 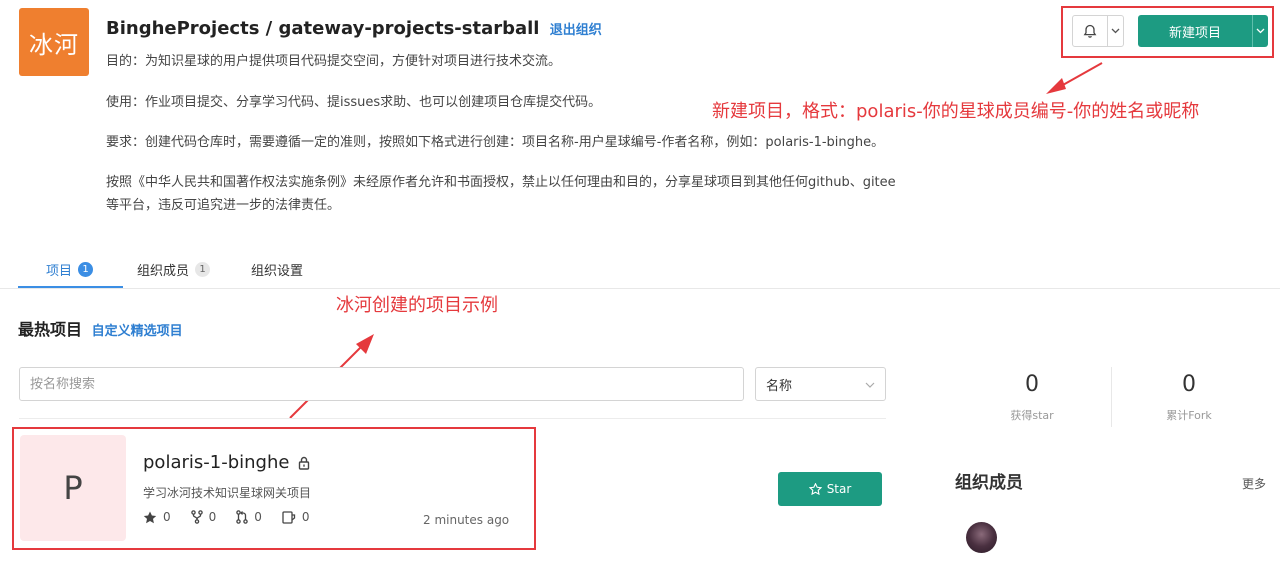 I want to click on org-avatar: 冰河, so click(x=54, y=42).